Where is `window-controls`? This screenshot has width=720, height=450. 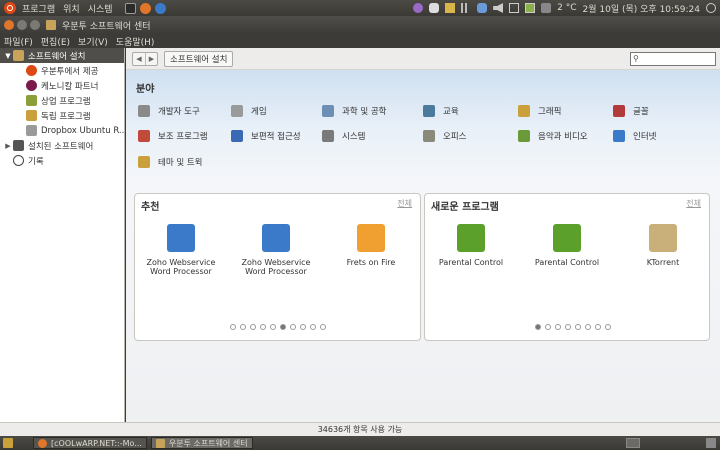 window-controls is located at coordinates (22, 25).